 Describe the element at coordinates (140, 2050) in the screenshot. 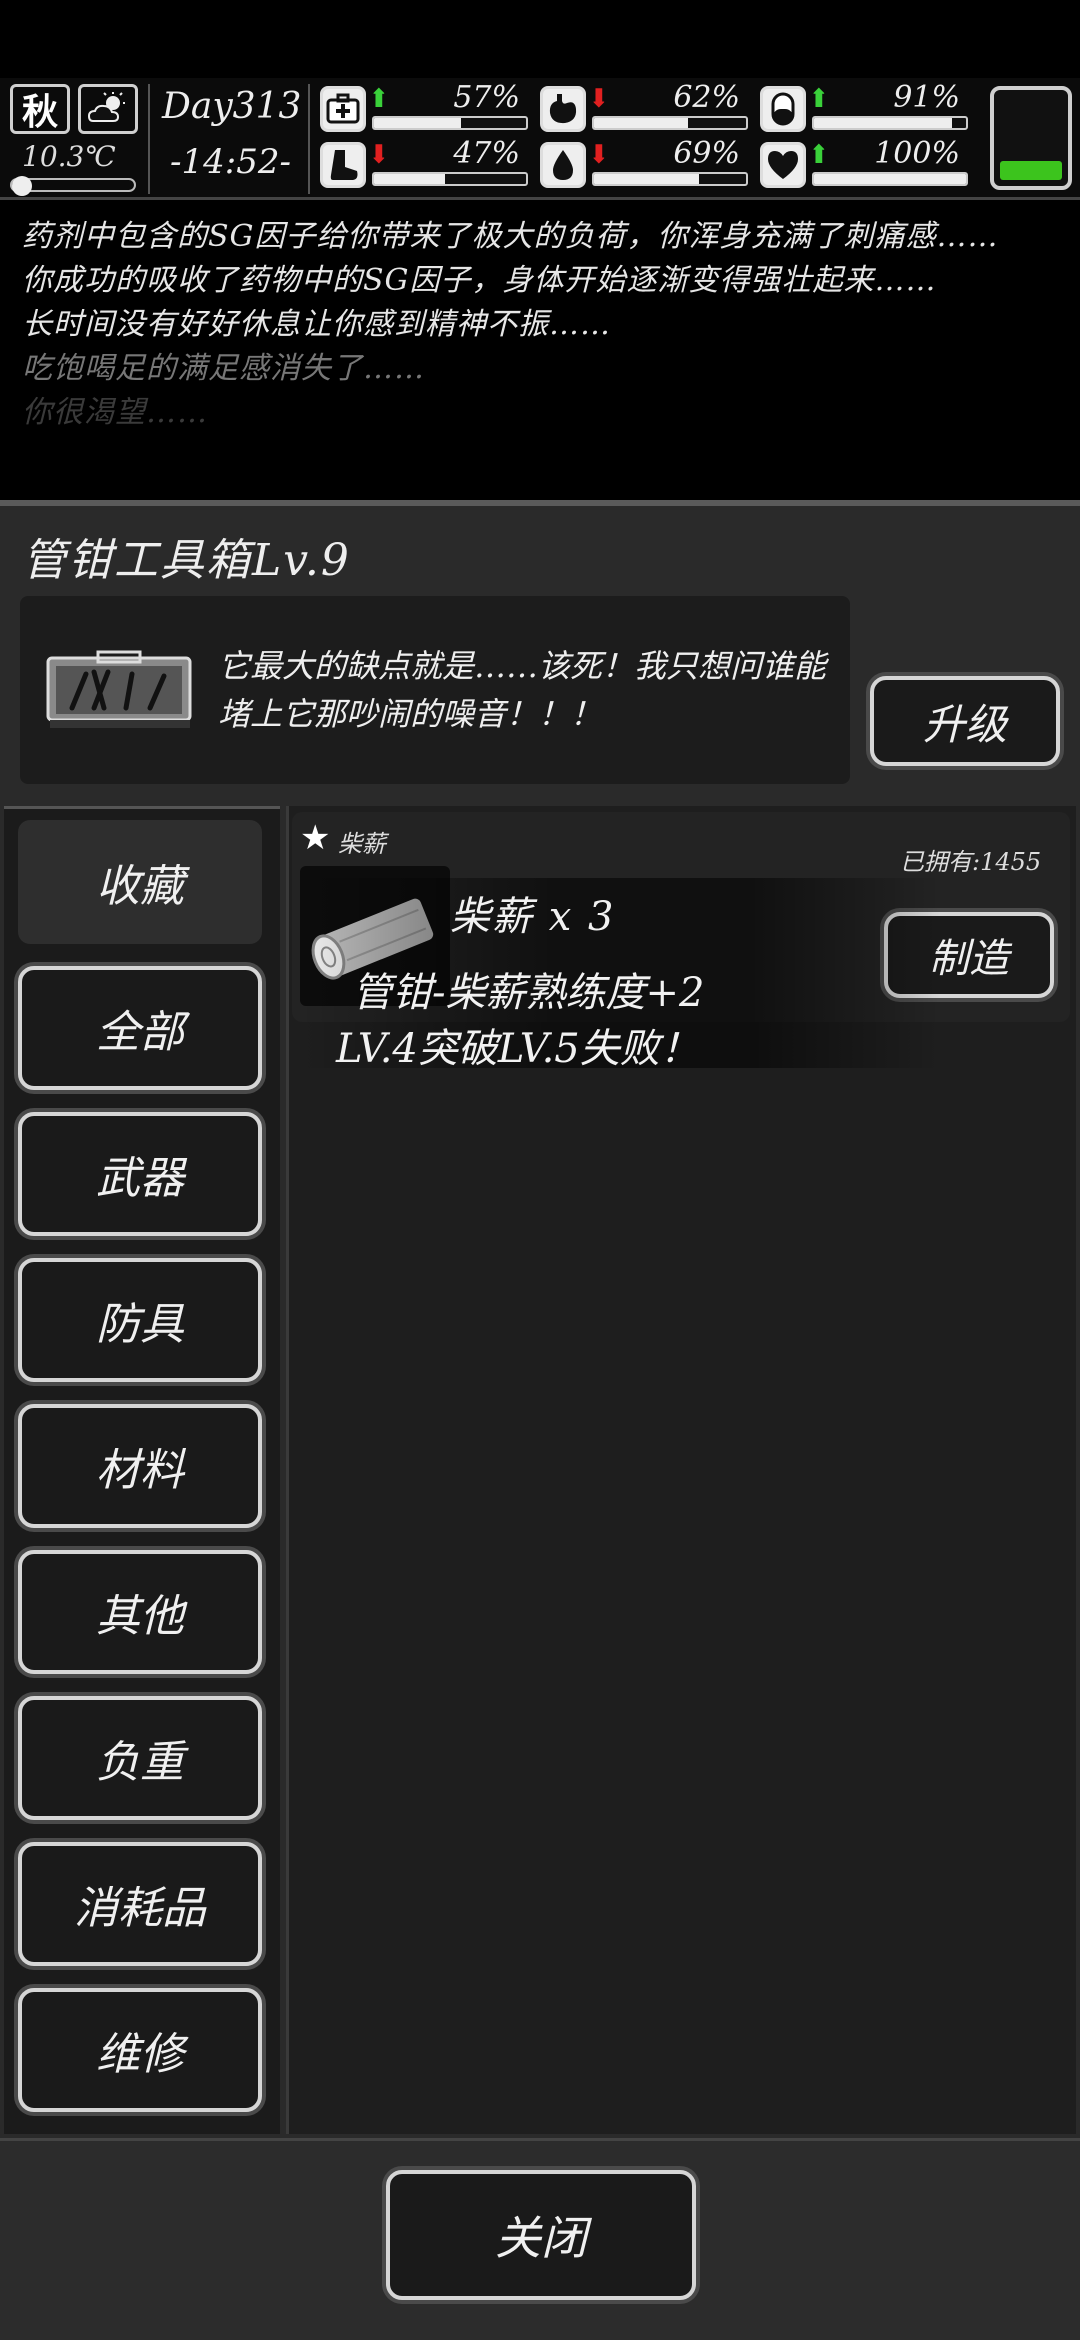

I see `category-repair: 维修` at that location.